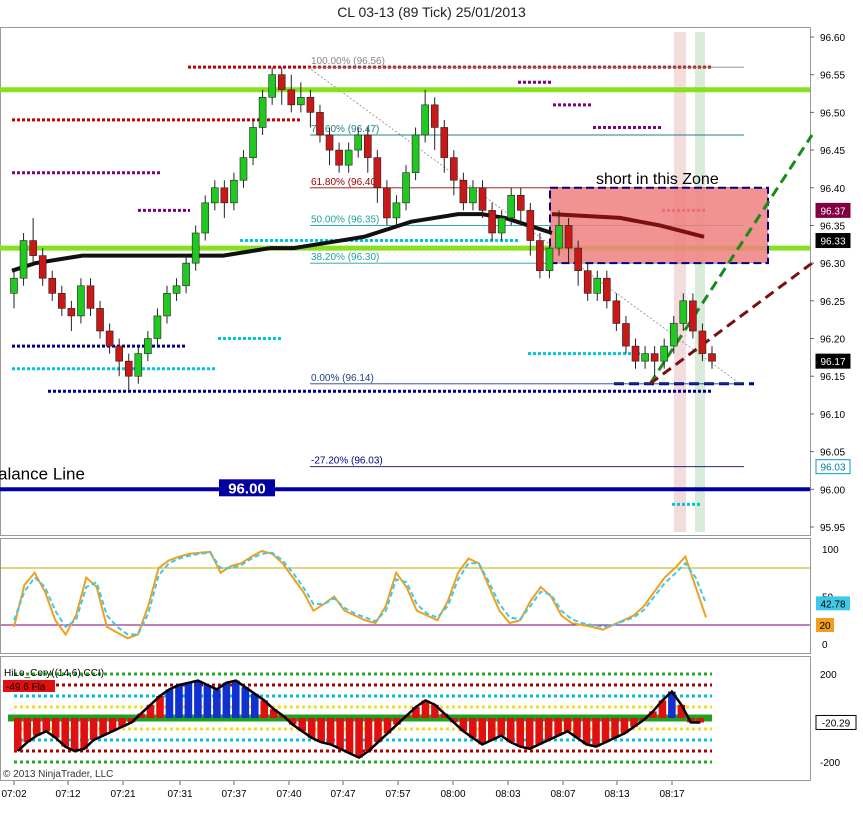 The height and width of the screenshot is (826, 863). I want to click on y-tick-label: 95.95, so click(832, 528).